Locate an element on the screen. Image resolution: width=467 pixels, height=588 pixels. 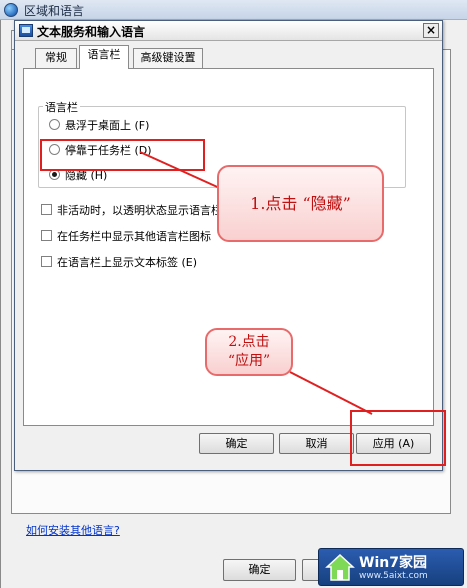
step2-callout: 2.点击 “应用” is located at coordinates (249, 352).